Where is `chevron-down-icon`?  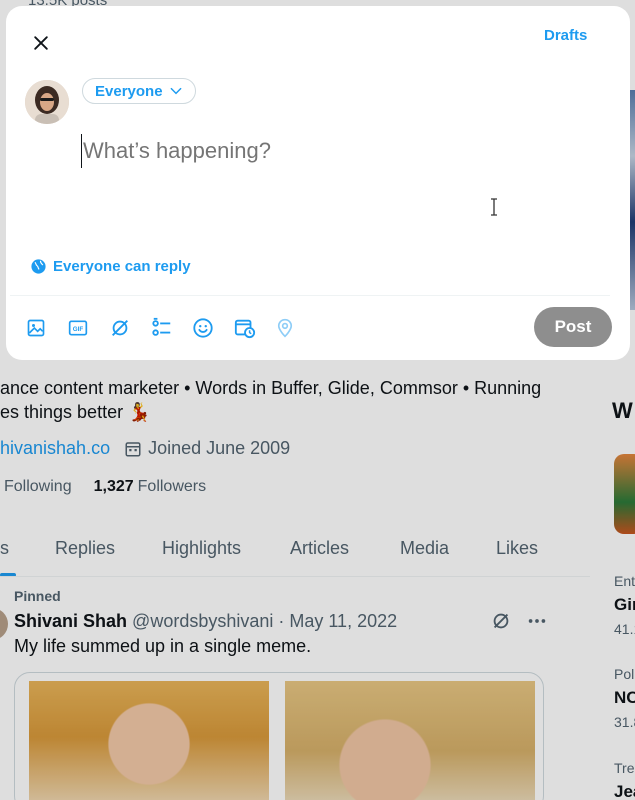 chevron-down-icon is located at coordinates (175, 91).